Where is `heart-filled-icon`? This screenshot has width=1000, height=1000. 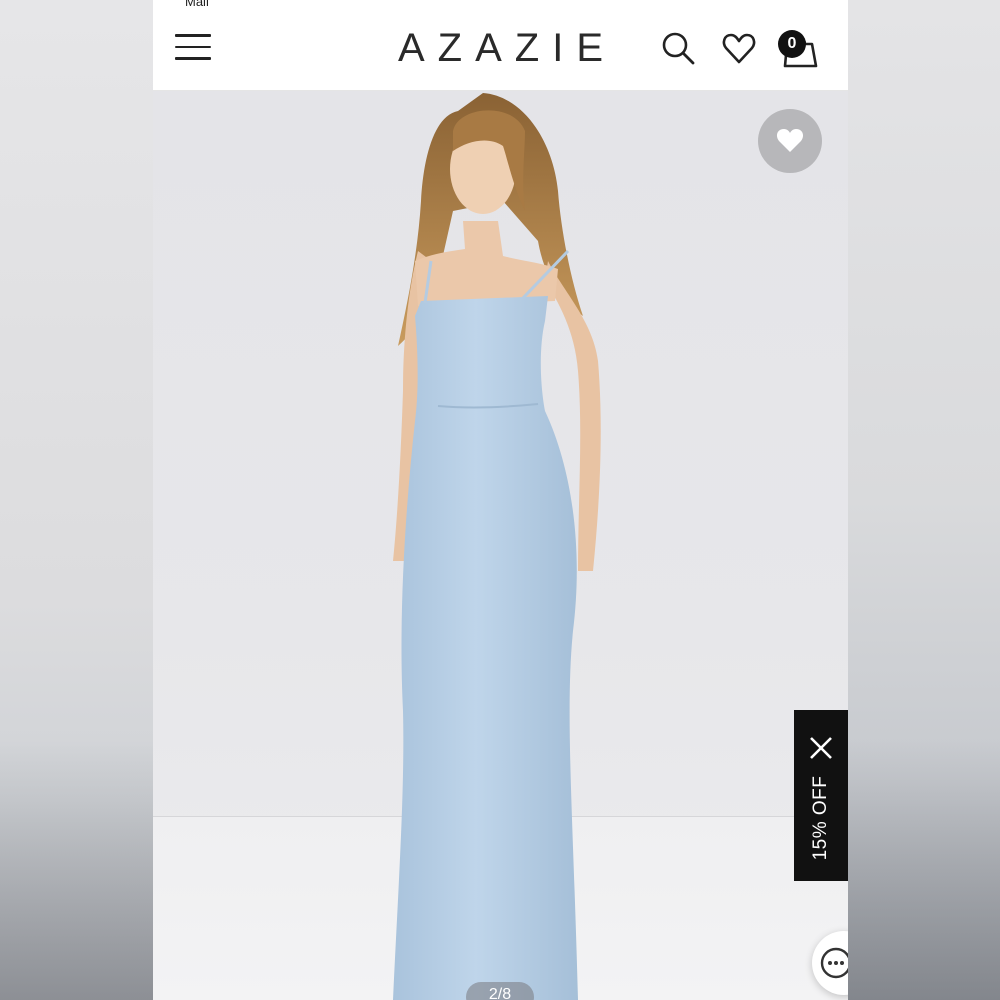
heart-filled-icon is located at coordinates (790, 140).